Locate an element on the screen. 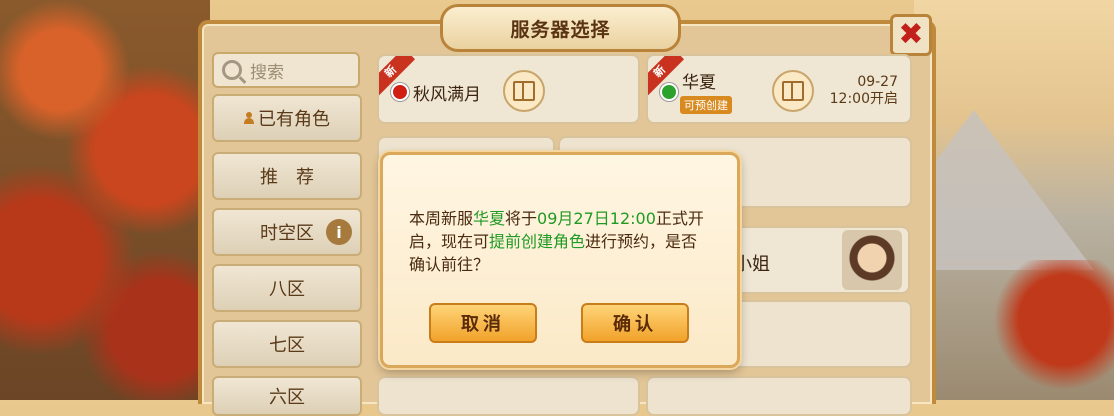 The width and height of the screenshot is (1114, 416). server-card-qiufeng: 新 秋风满月 is located at coordinates (508, 89).